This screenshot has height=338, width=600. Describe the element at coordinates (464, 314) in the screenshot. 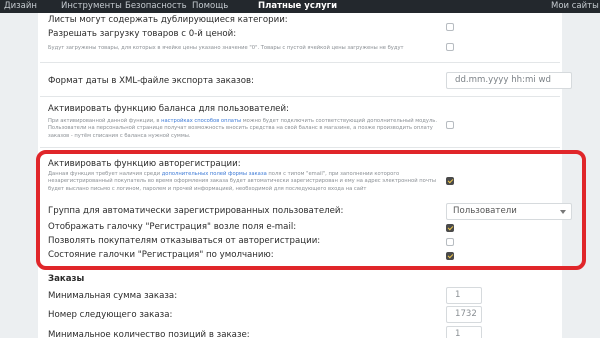

I see `next-number-input: 1732` at that location.